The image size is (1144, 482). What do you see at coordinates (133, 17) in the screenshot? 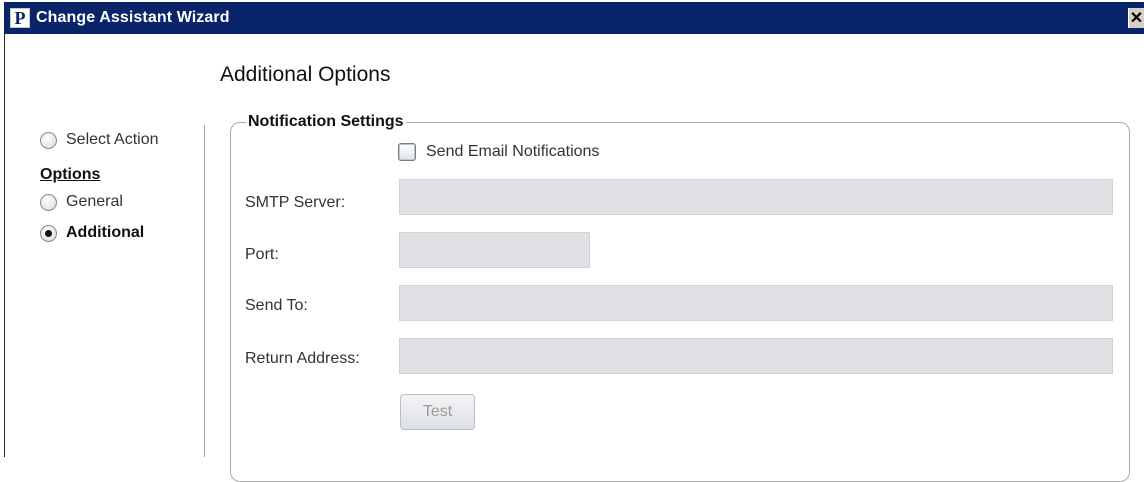
I see `window-title: Change Assistant Wizard` at bounding box center [133, 17].